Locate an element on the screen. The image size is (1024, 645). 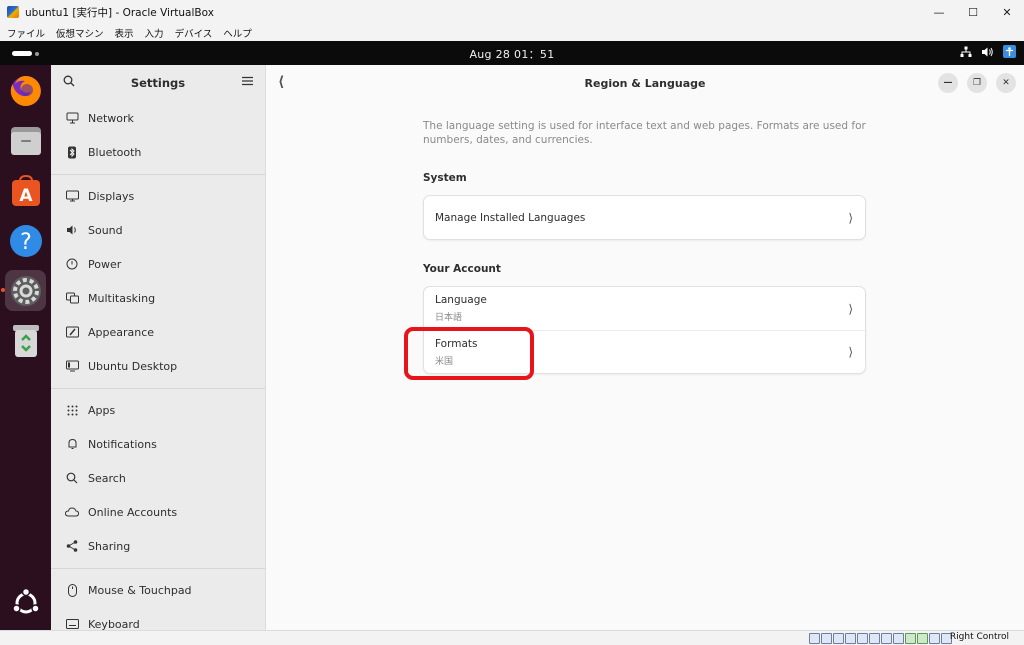
sound-icon is located at coordinates (72, 230).